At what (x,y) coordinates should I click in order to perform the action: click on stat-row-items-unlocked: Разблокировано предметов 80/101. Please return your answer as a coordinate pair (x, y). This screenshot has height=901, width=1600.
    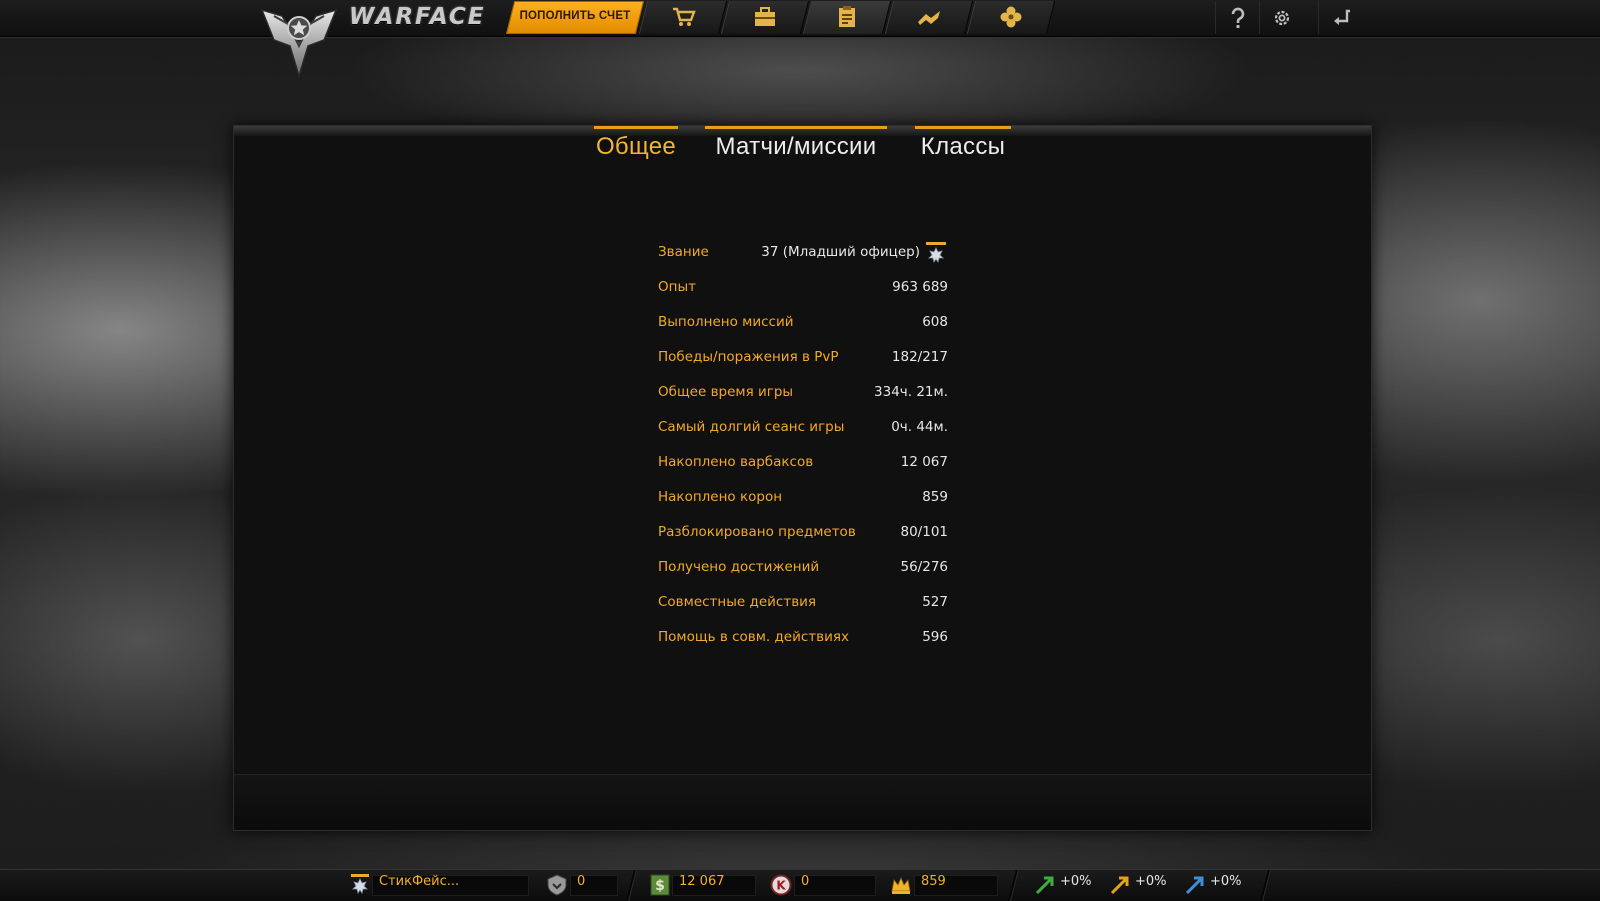
    Looking at the image, I should click on (803, 537).